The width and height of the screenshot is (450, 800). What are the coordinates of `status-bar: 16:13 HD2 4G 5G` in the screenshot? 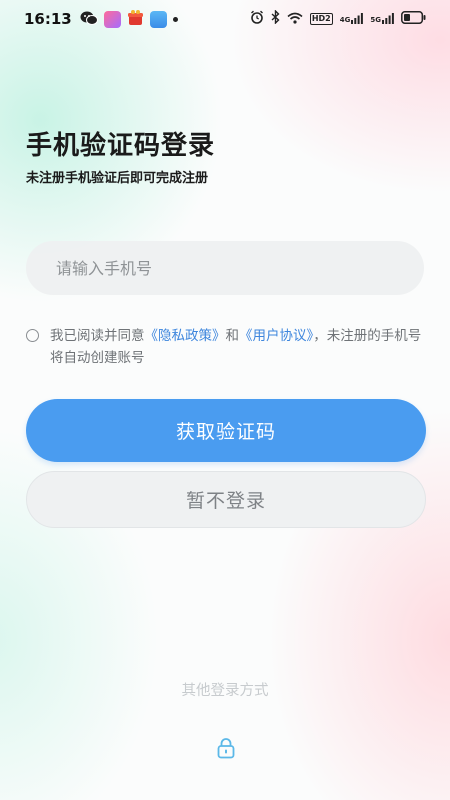 It's located at (225, 18).